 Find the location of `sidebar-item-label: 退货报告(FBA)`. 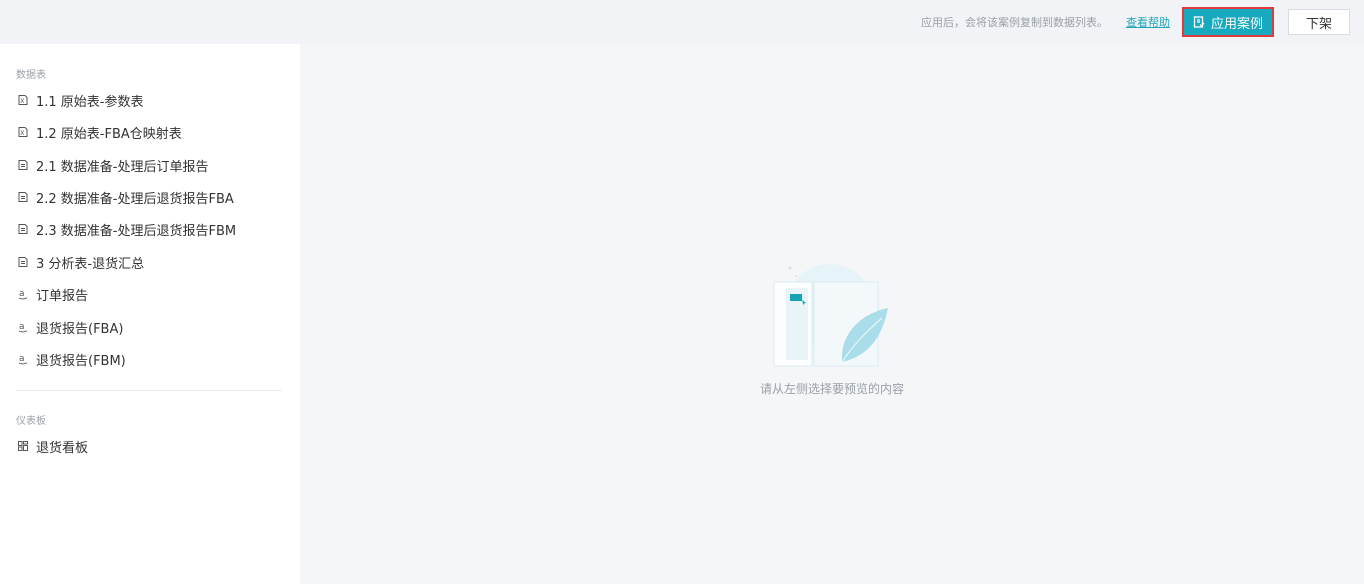

sidebar-item-label: 退货报告(FBA) is located at coordinates (80, 329).